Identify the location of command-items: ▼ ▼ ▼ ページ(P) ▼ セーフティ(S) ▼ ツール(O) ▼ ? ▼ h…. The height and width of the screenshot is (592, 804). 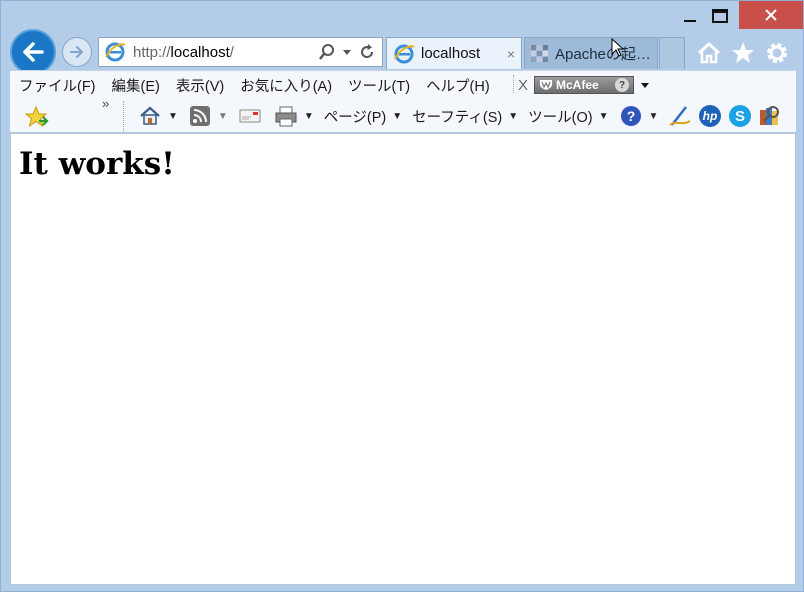
(460, 116).